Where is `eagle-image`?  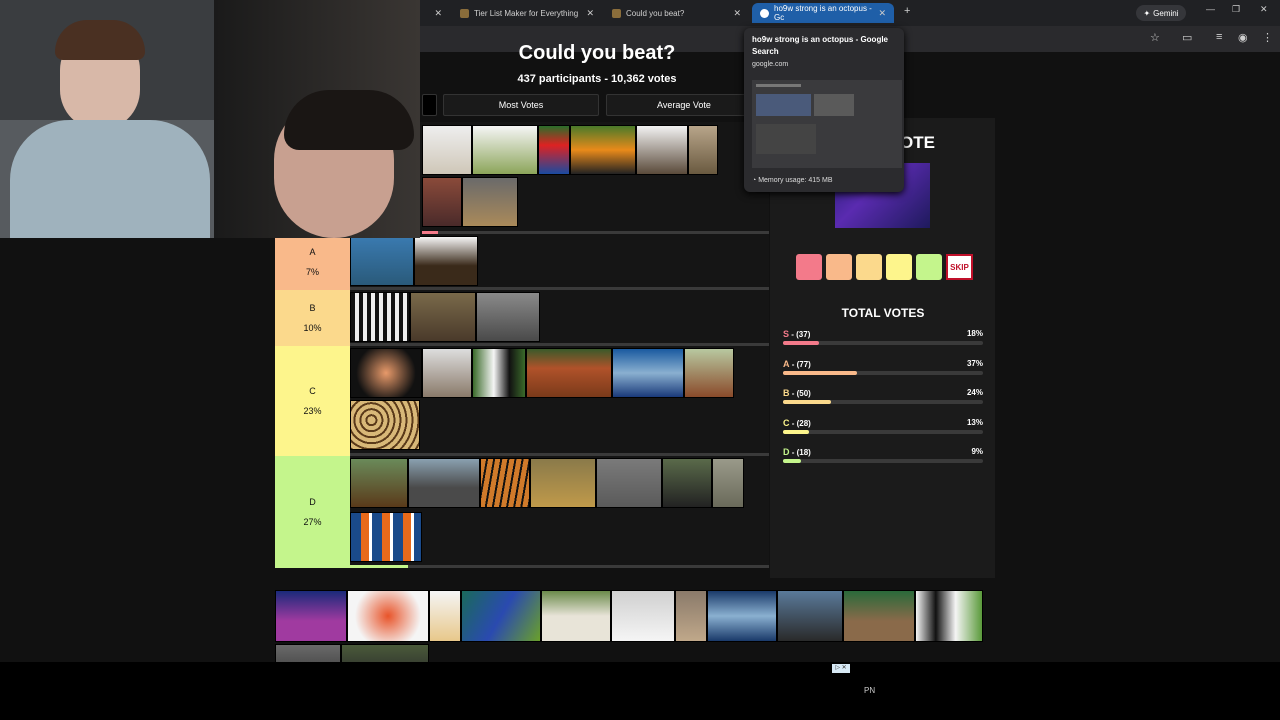
eagle-image is located at coordinates (446, 261).